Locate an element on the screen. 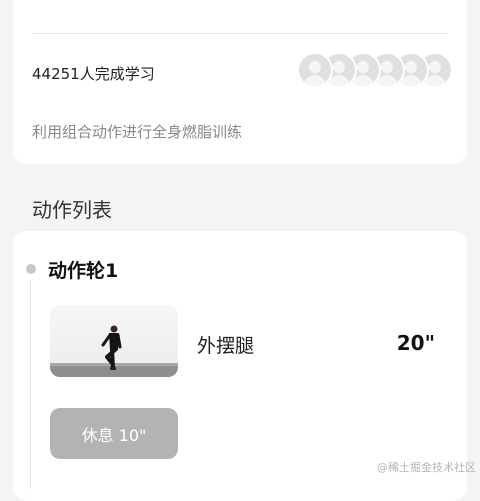 This screenshot has height=501, width=480. avatar is located at coordinates (315, 70).